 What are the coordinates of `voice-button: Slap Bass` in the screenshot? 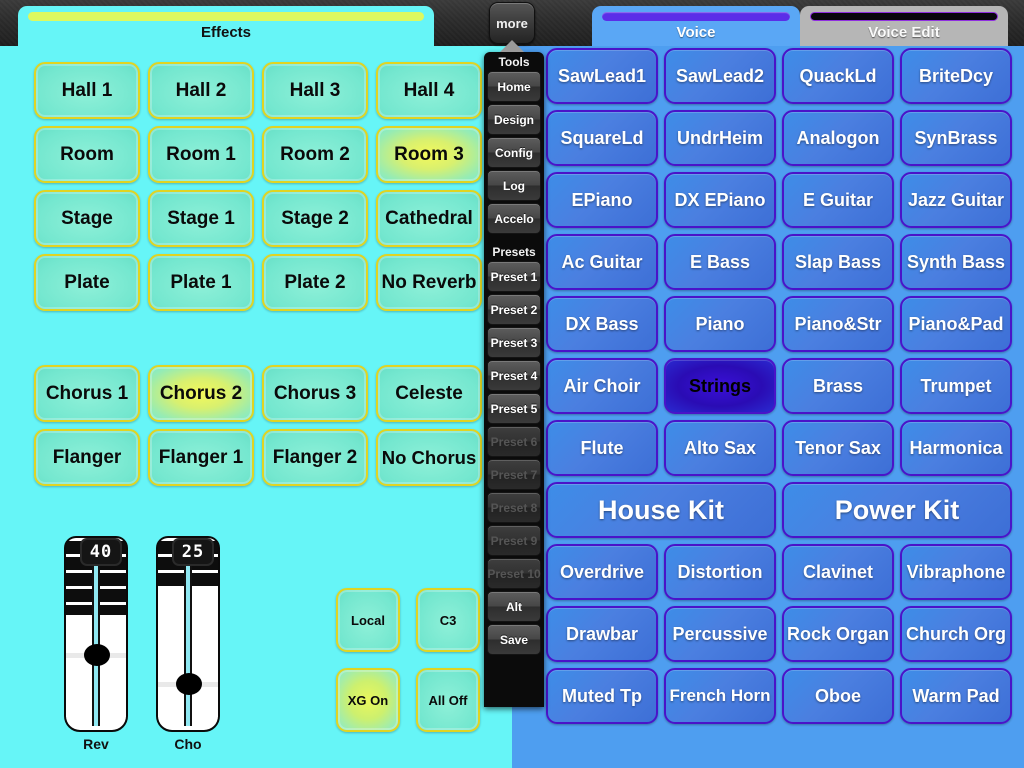 It's located at (838, 262).